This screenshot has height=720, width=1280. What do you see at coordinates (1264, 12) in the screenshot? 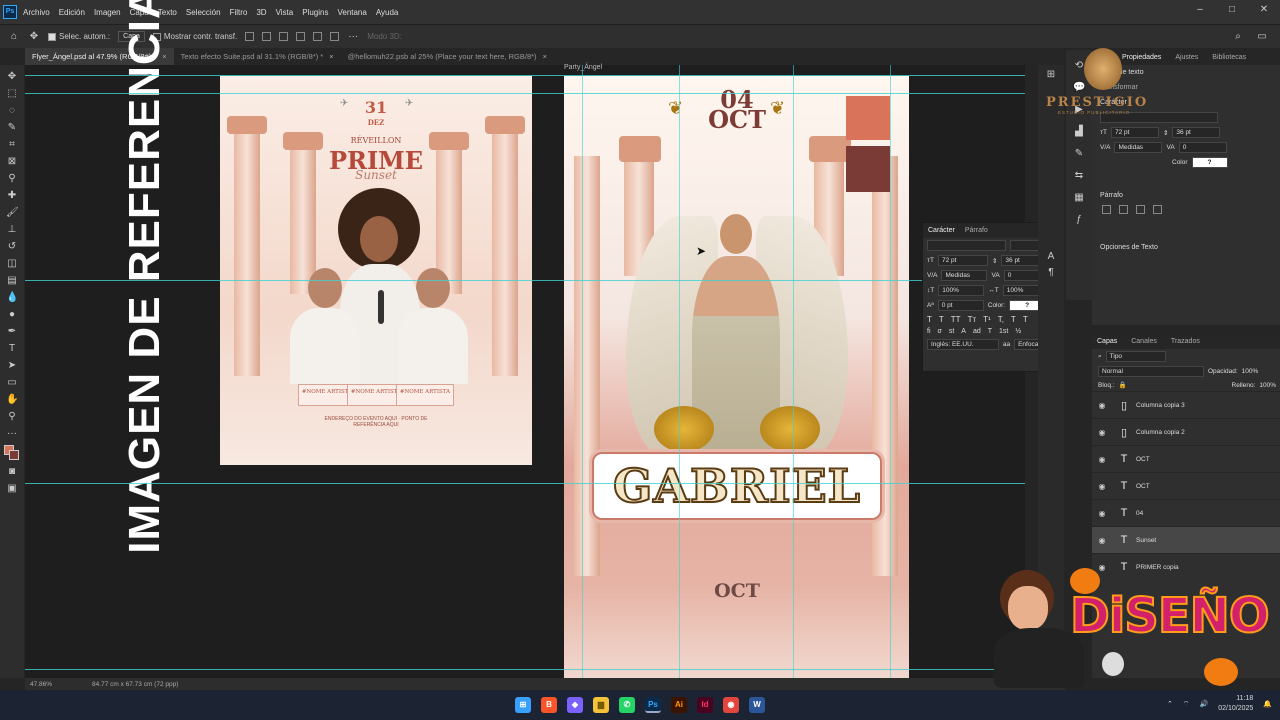
I see `close-button: ✕` at bounding box center [1264, 12].